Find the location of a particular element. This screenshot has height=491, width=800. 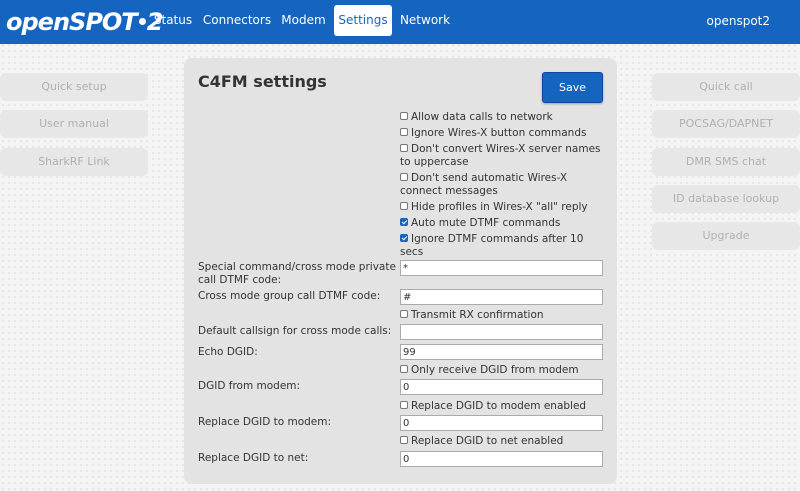

default-callsign-label: Default callsign for cross mode calls: is located at coordinates (295, 331).